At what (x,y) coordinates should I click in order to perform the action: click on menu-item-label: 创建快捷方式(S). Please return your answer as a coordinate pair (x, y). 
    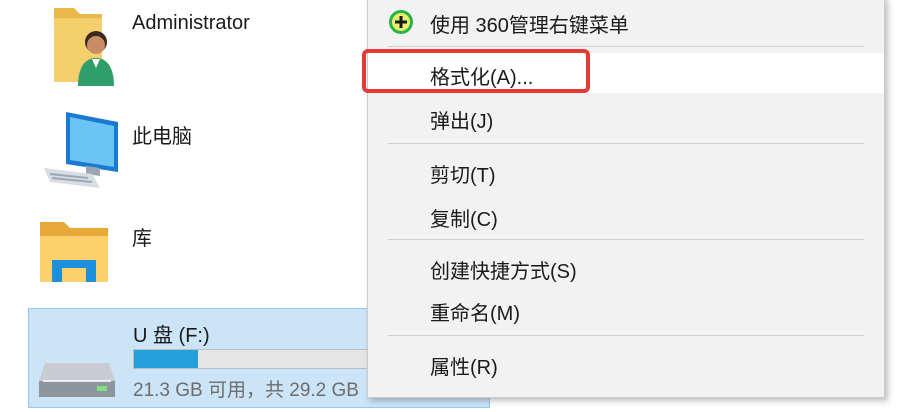
    Looking at the image, I should click on (503, 272).